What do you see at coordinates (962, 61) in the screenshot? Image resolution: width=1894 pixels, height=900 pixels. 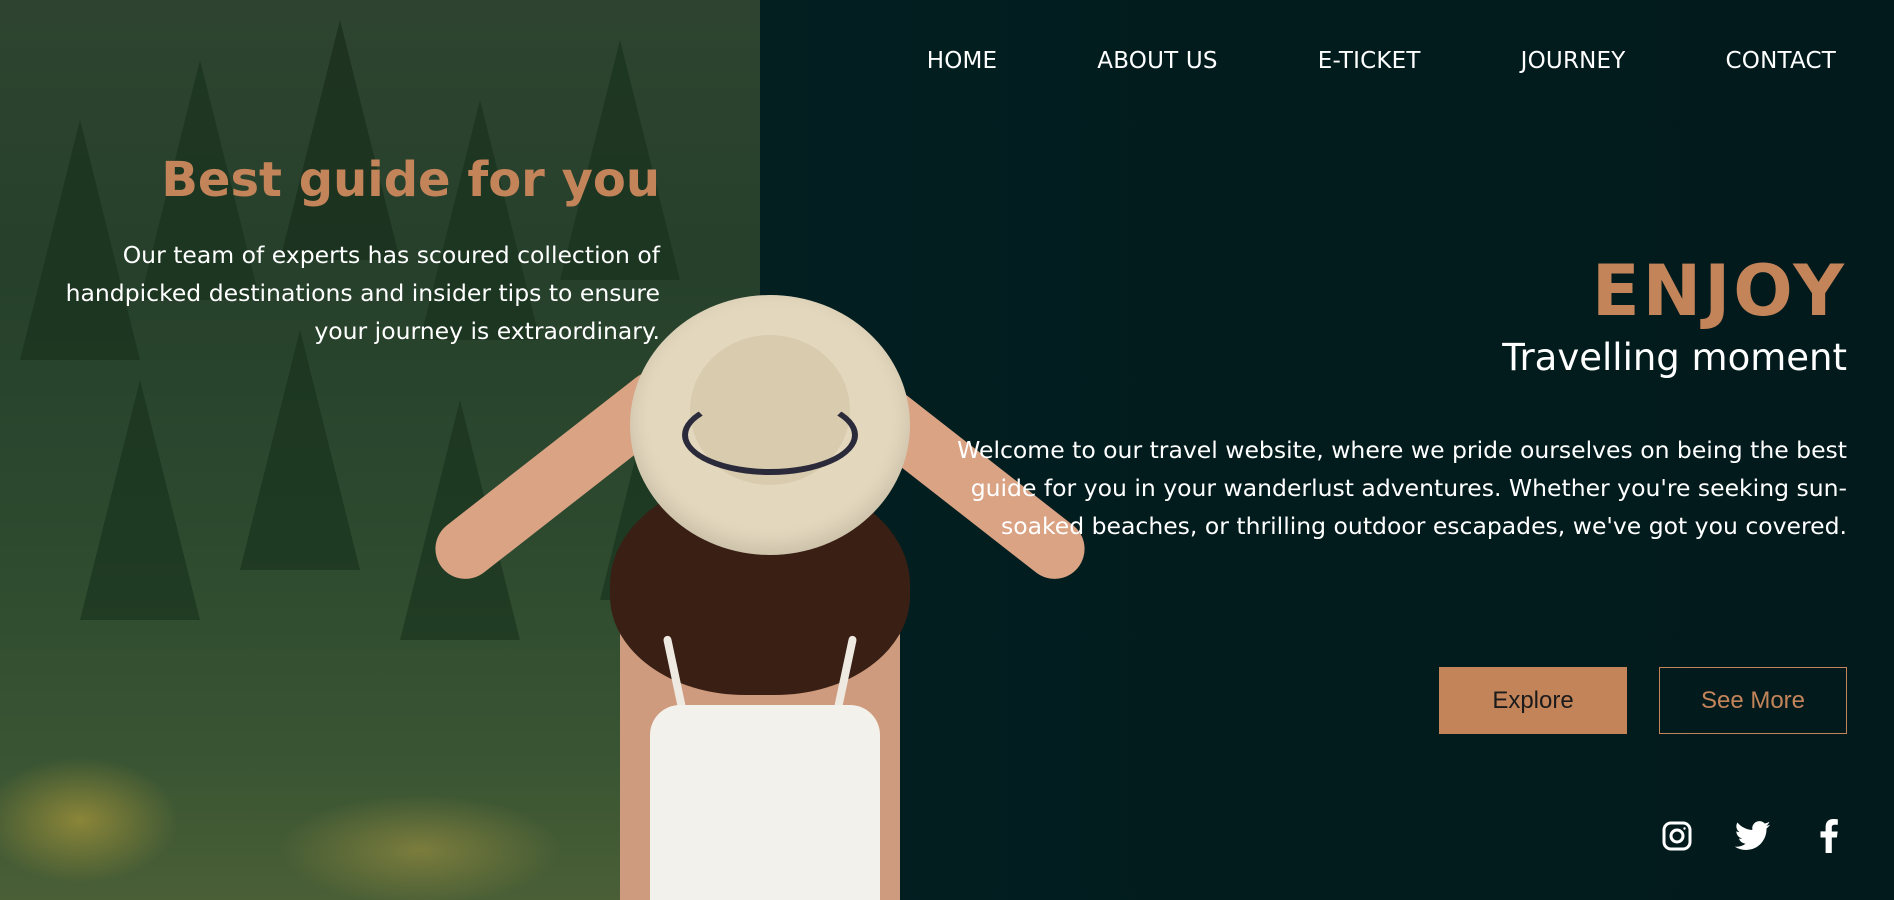 I see `nav-home: HOME` at bounding box center [962, 61].